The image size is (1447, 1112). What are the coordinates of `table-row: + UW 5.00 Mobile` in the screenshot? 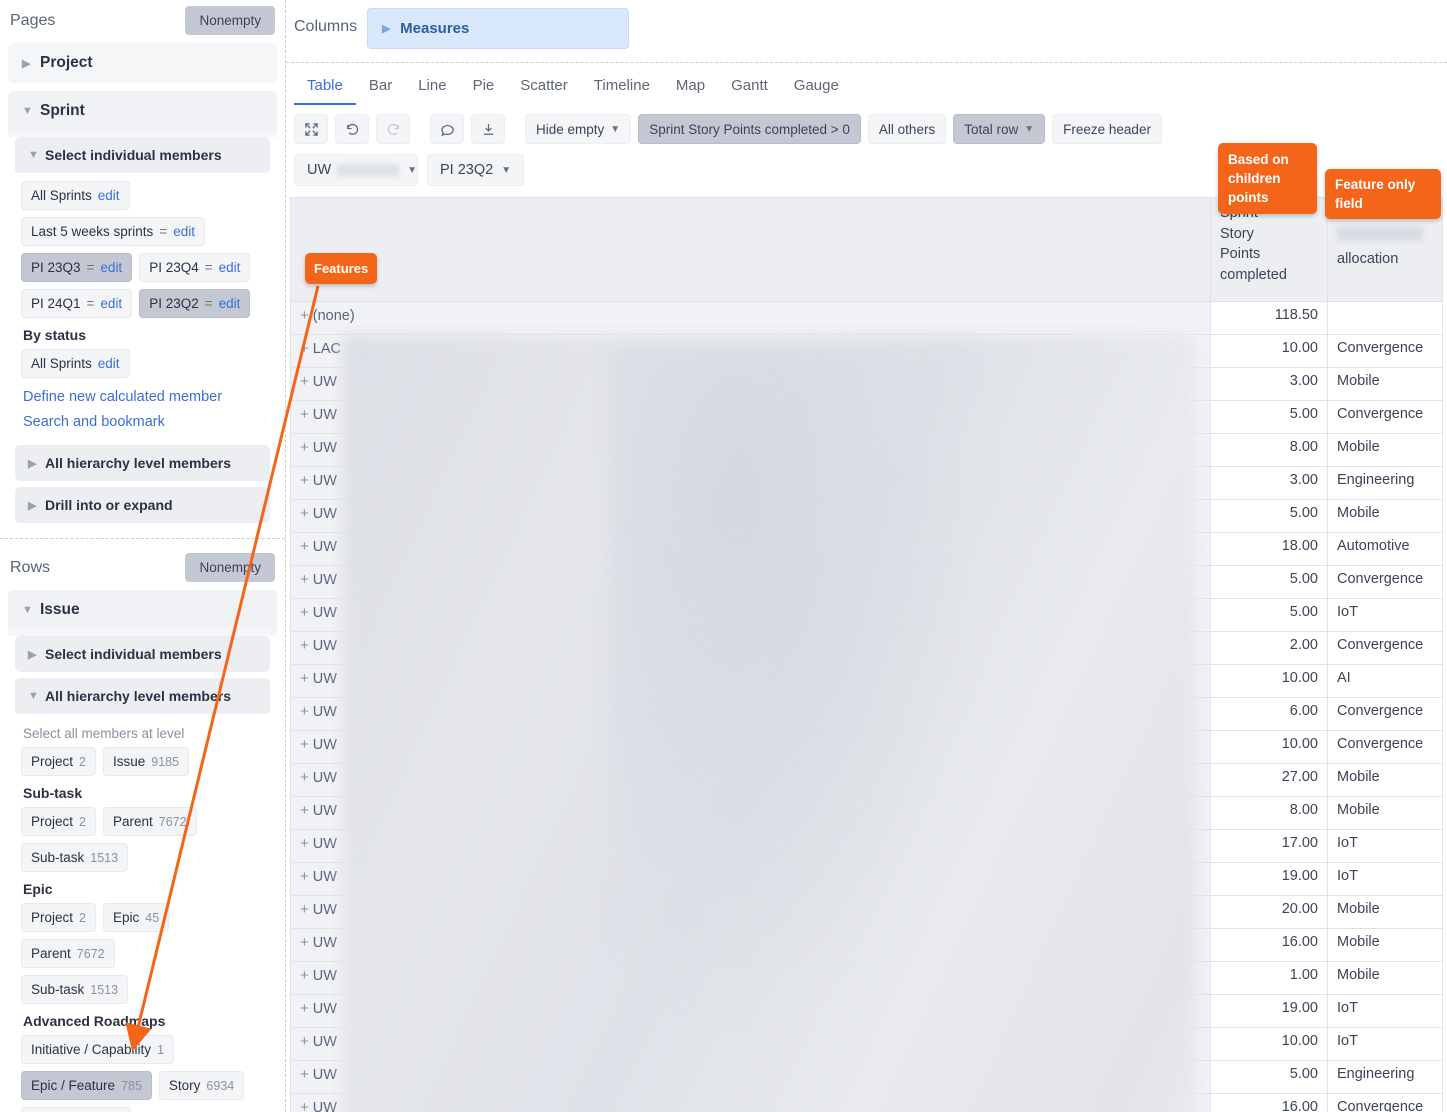 It's located at (866, 516).